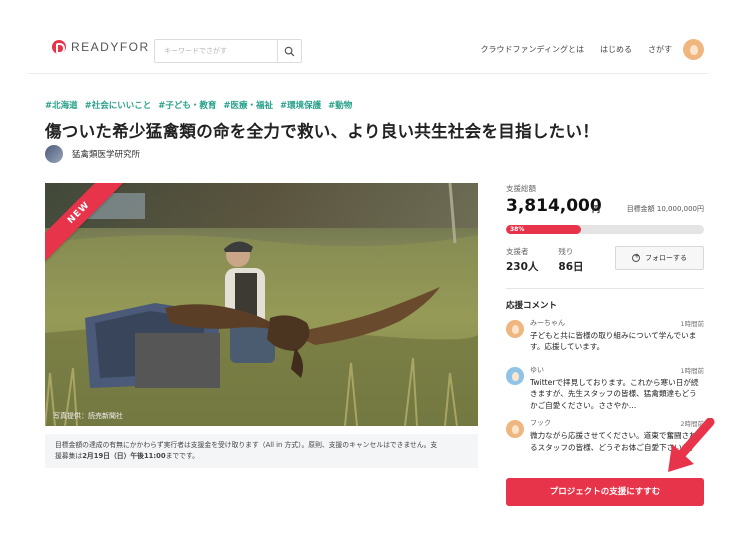 The width and height of the screenshot is (736, 552). I want to click on commenter-name: ゆい, so click(537, 370).